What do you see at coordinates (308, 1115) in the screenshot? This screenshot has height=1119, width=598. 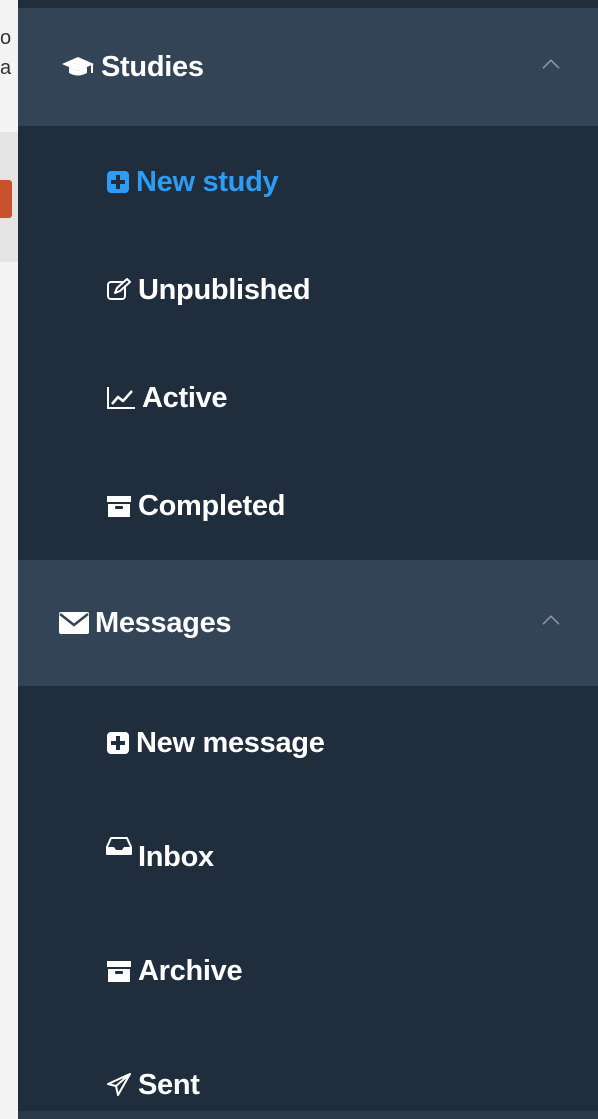 I see `sidebar-bottom-strip` at bounding box center [308, 1115].